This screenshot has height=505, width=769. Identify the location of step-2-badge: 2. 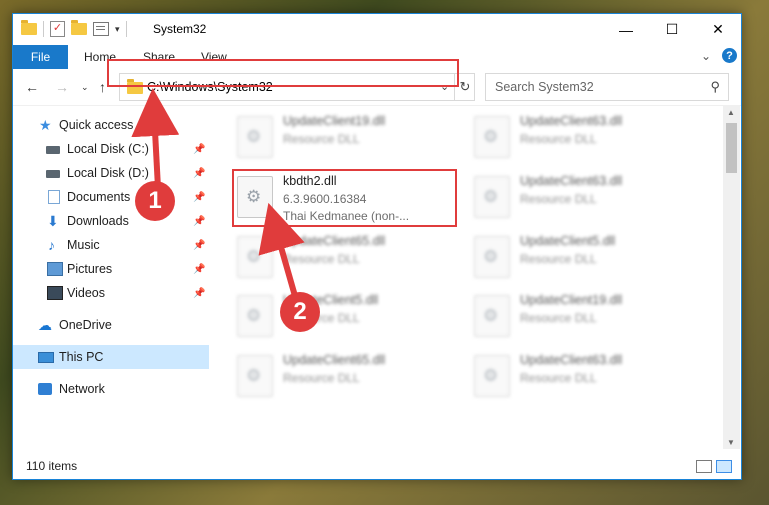
(300, 312).